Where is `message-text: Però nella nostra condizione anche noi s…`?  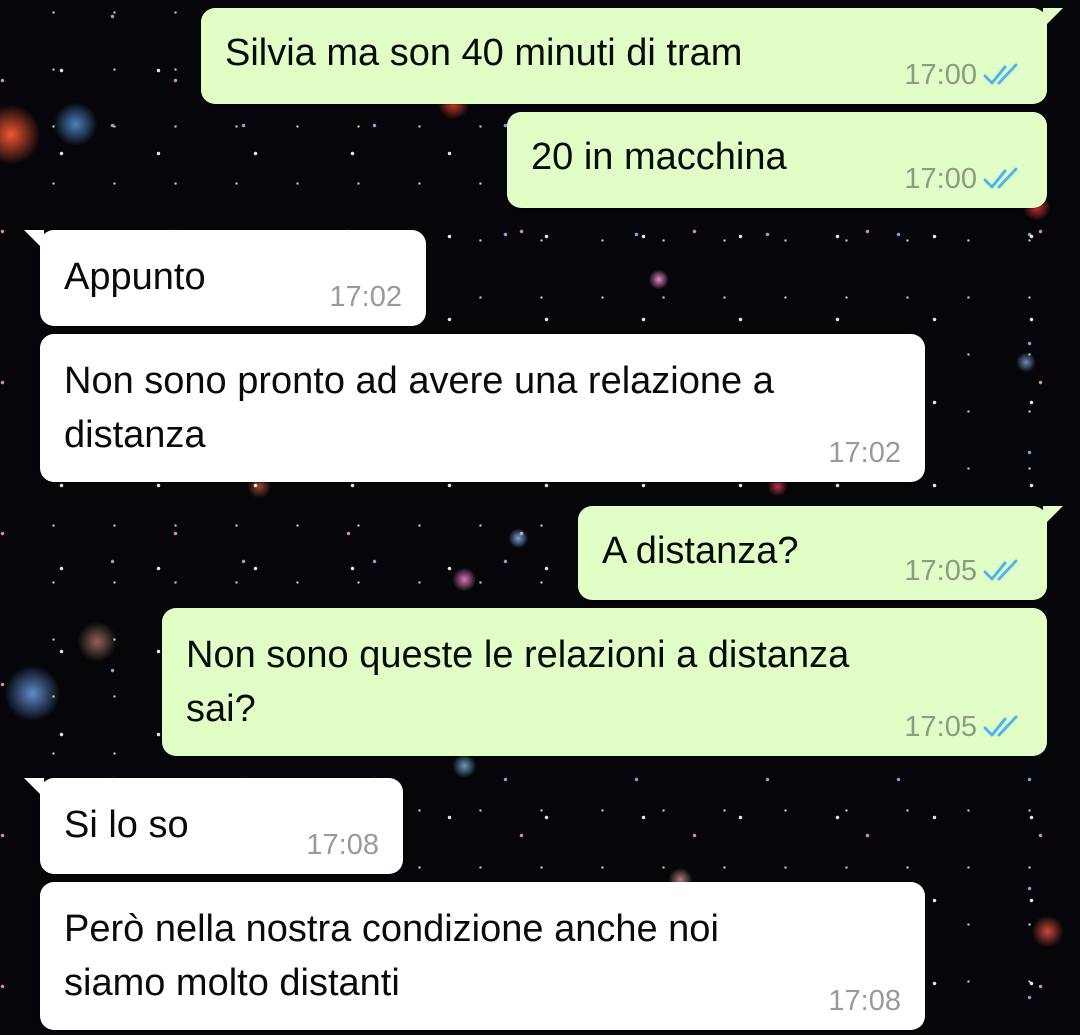
message-text: Però nella nostra condizione anche noi s… is located at coordinates (391, 956).